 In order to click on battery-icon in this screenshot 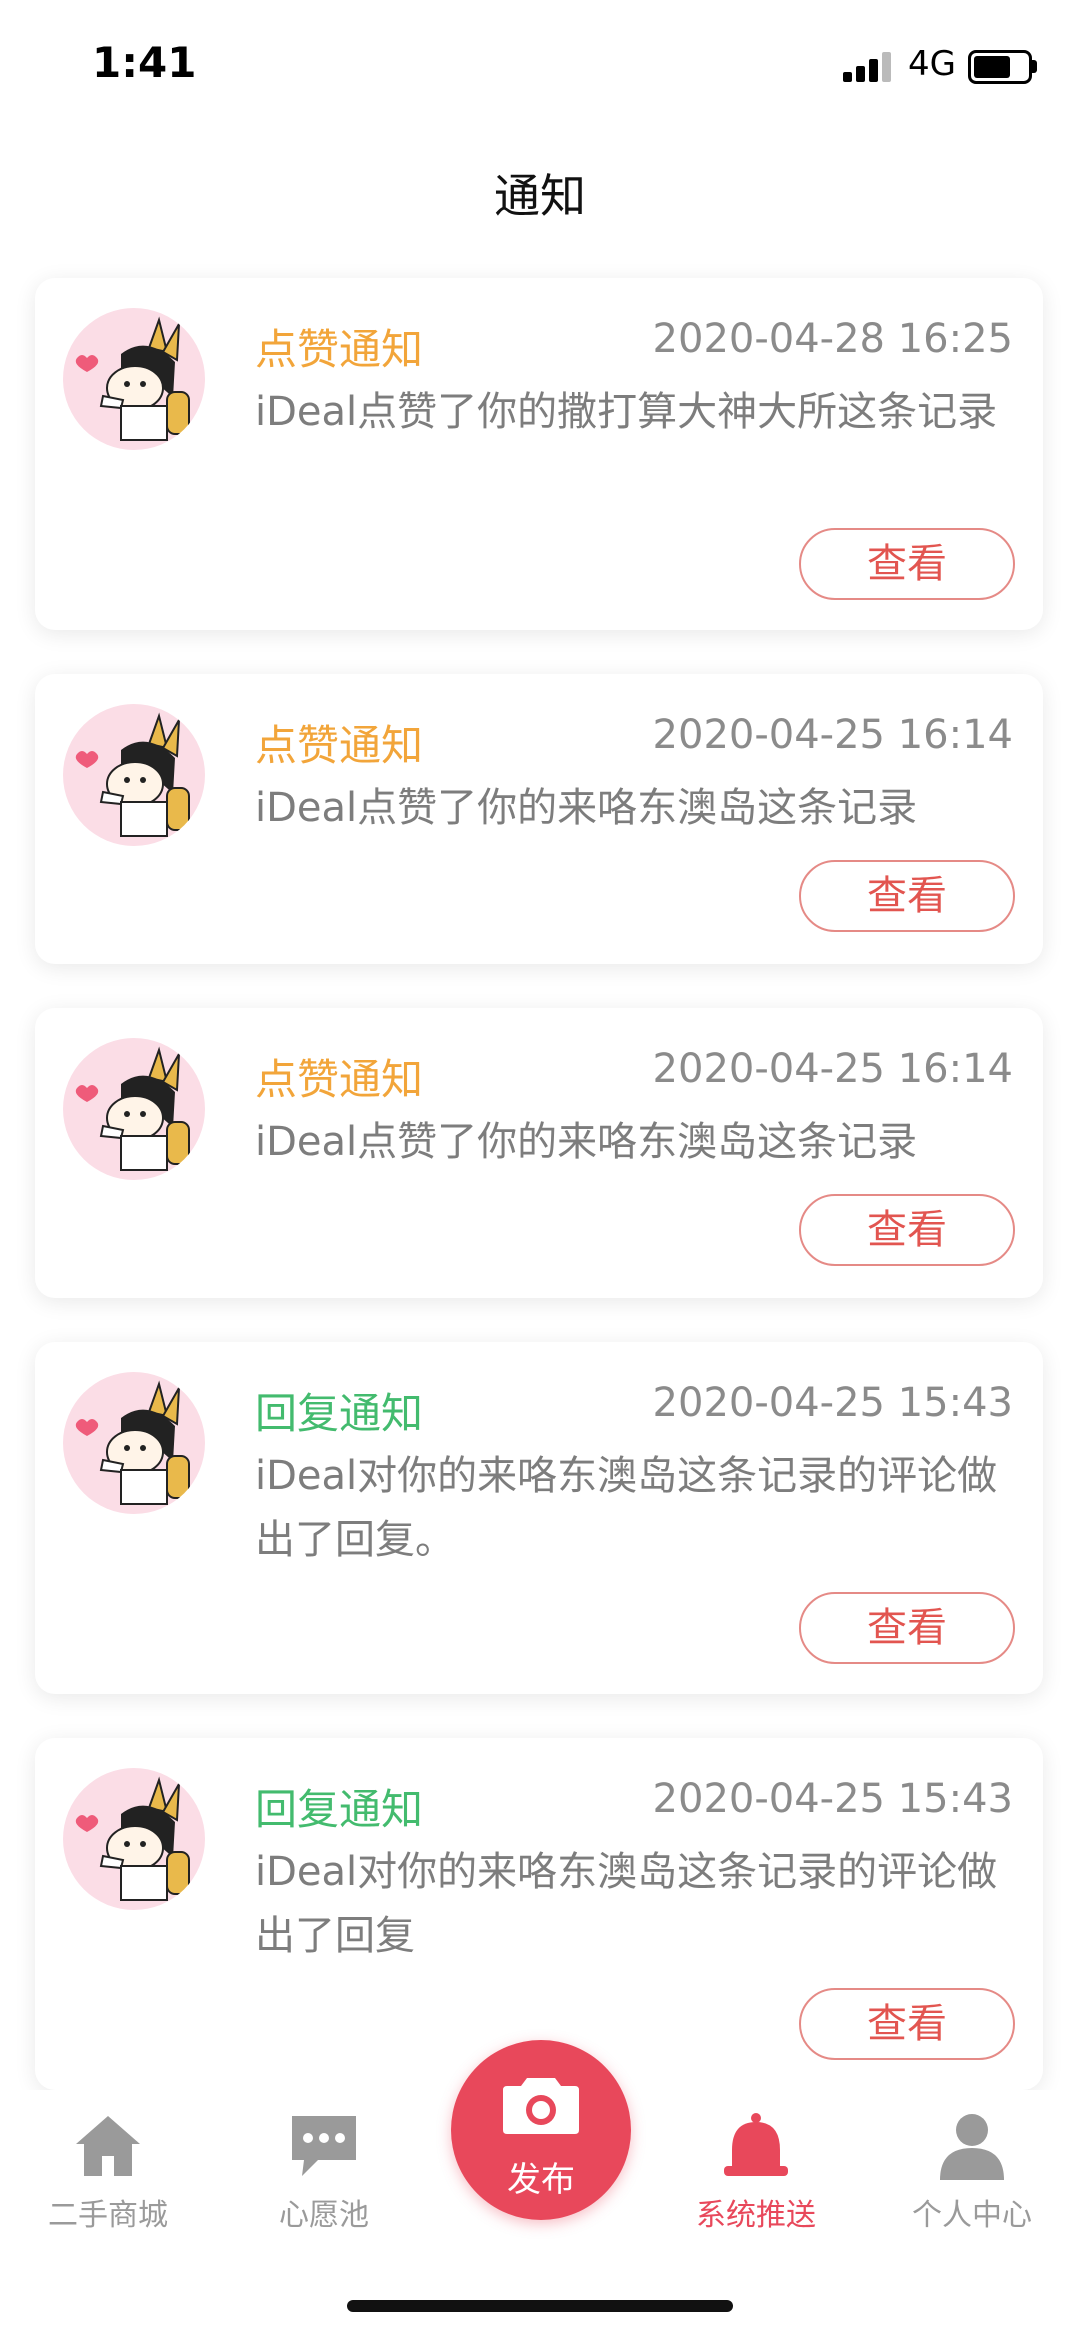, I will do `click(1002, 67)`.